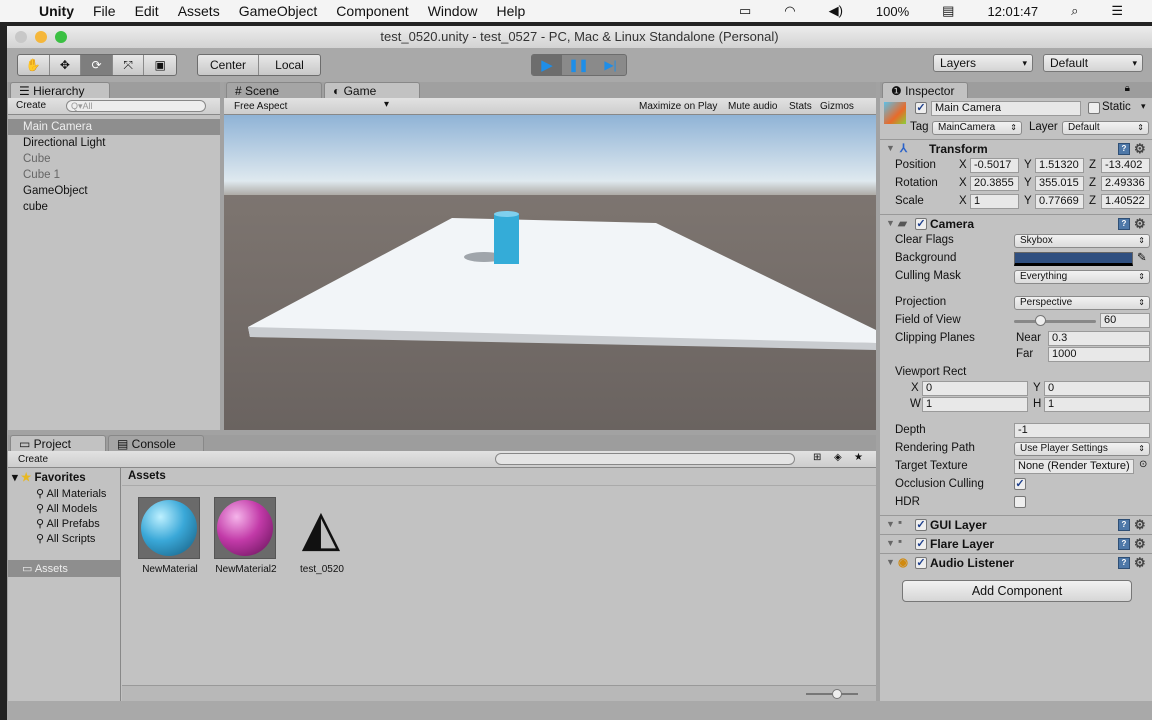  What do you see at coordinates (921, 224) in the screenshot?
I see `camera-enabled-checkbox: ✓` at bounding box center [921, 224].